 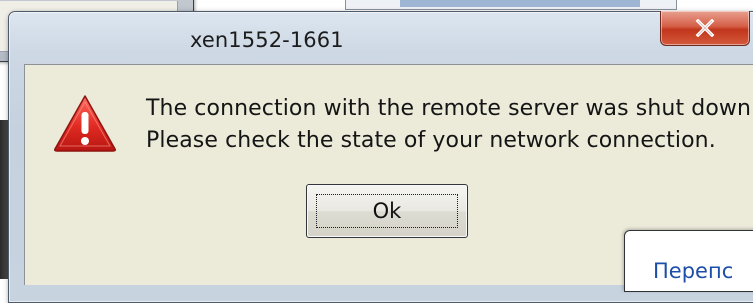 What do you see at coordinates (85, 123) in the screenshot?
I see `warning-icon` at bounding box center [85, 123].